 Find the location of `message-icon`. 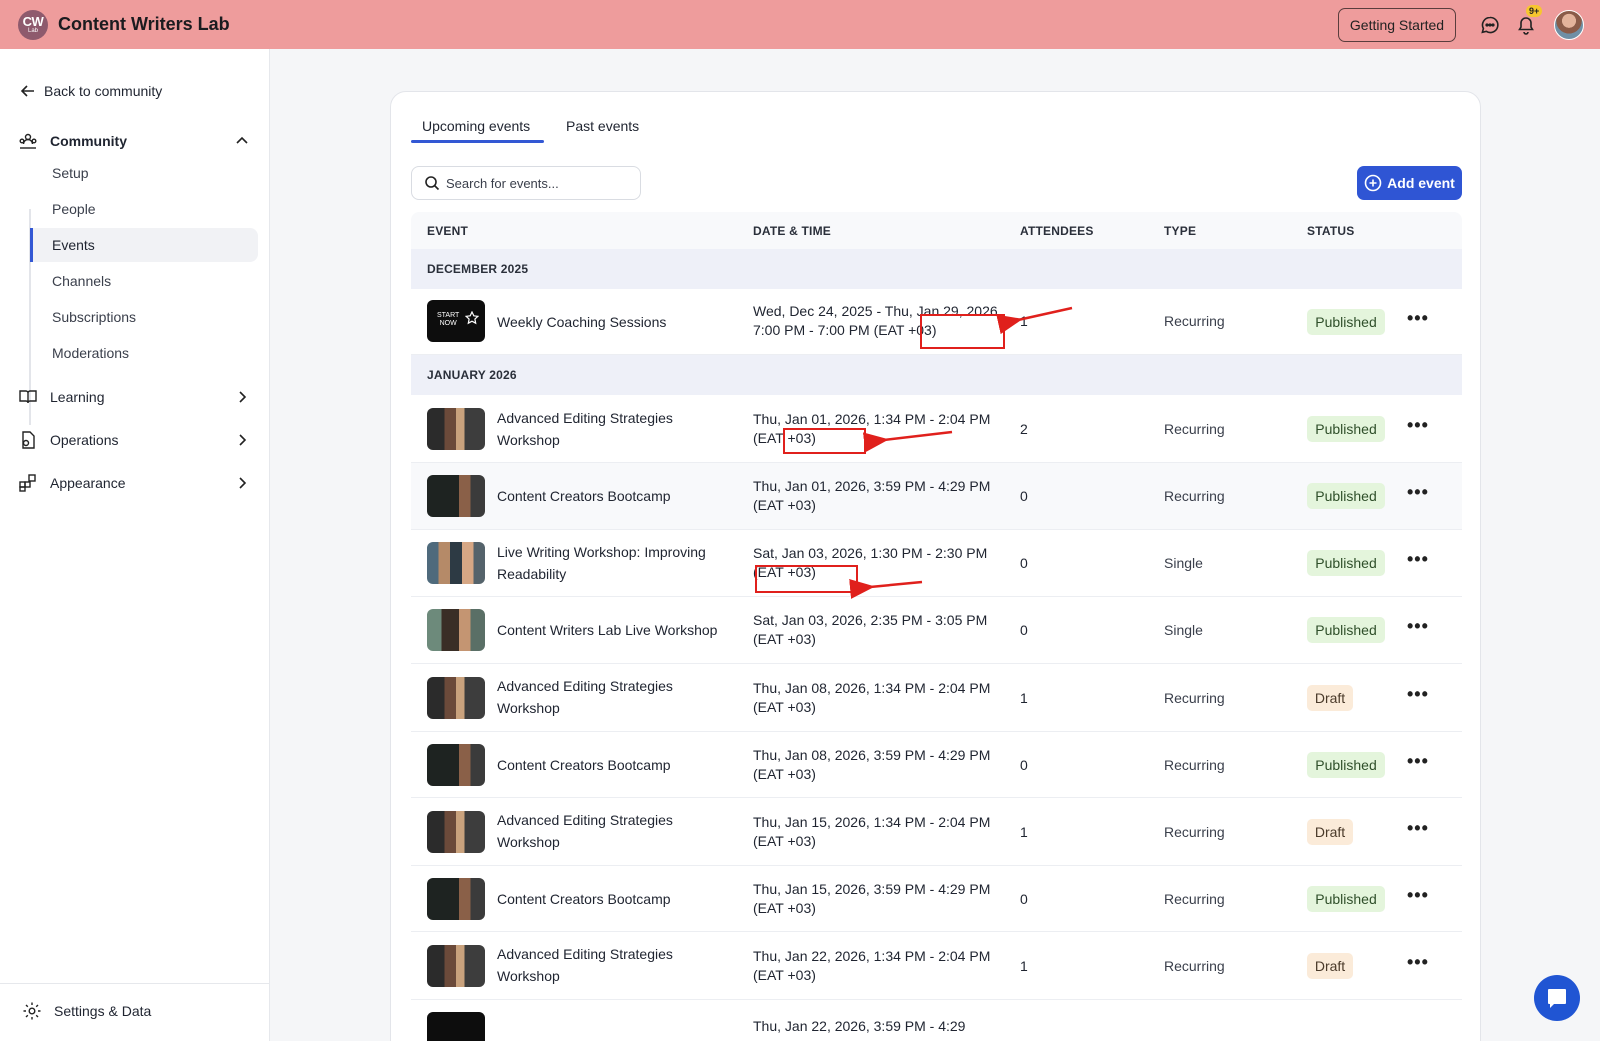

message-icon is located at coordinates (1557, 998).